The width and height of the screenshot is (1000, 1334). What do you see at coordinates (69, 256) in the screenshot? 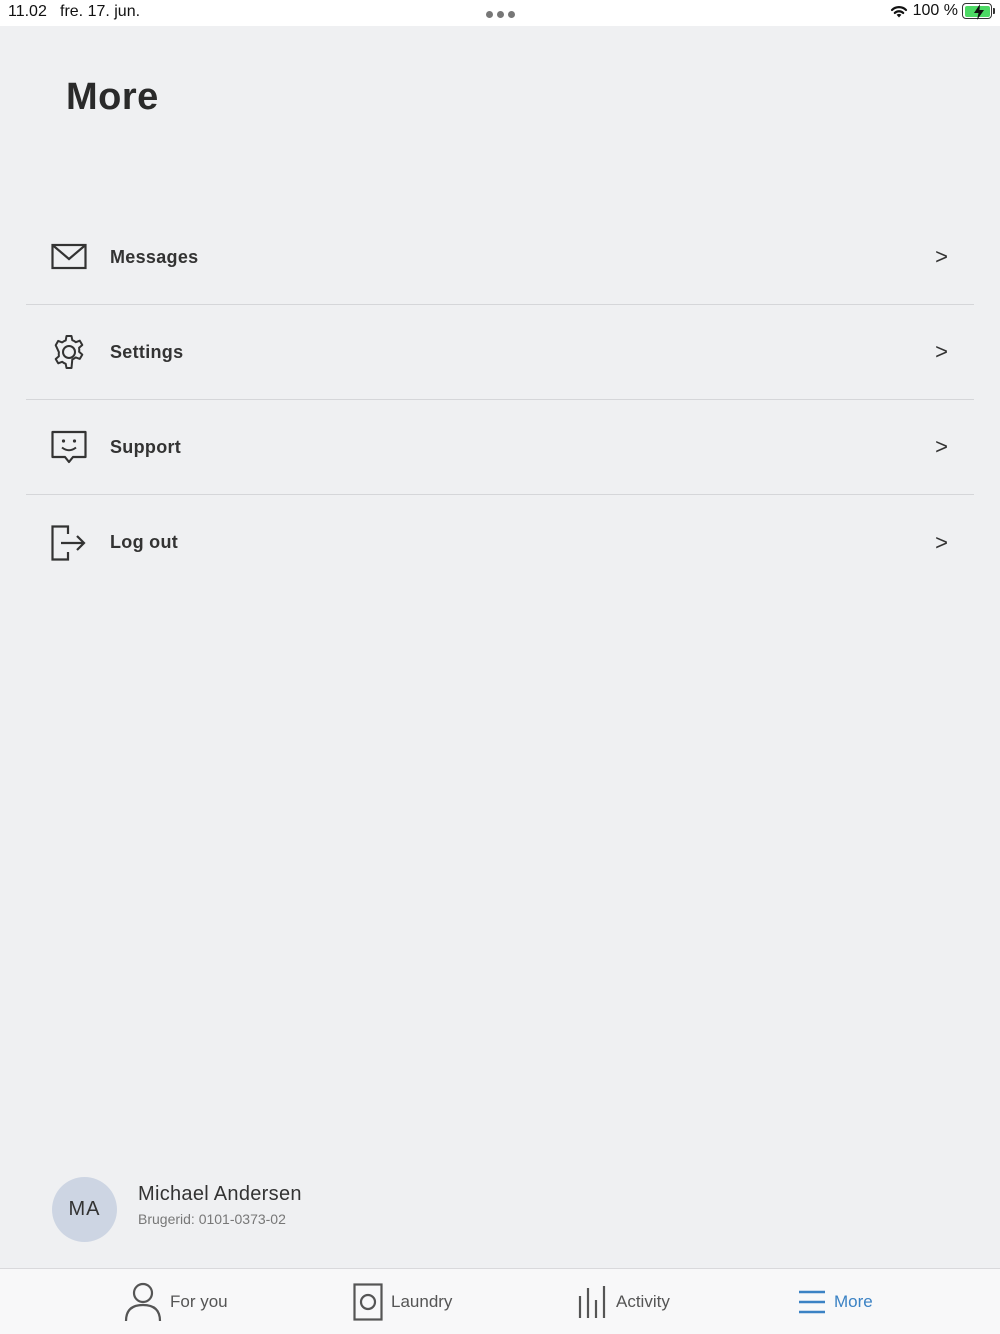
I see `envelope-icon` at bounding box center [69, 256].